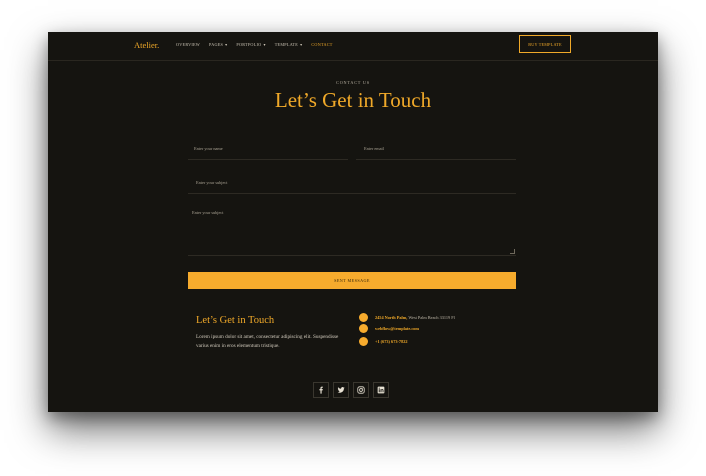 This screenshot has height=476, width=706. What do you see at coordinates (431, 317) in the screenshot?
I see `address-city: West Palm Beach 33119 Fl` at bounding box center [431, 317].